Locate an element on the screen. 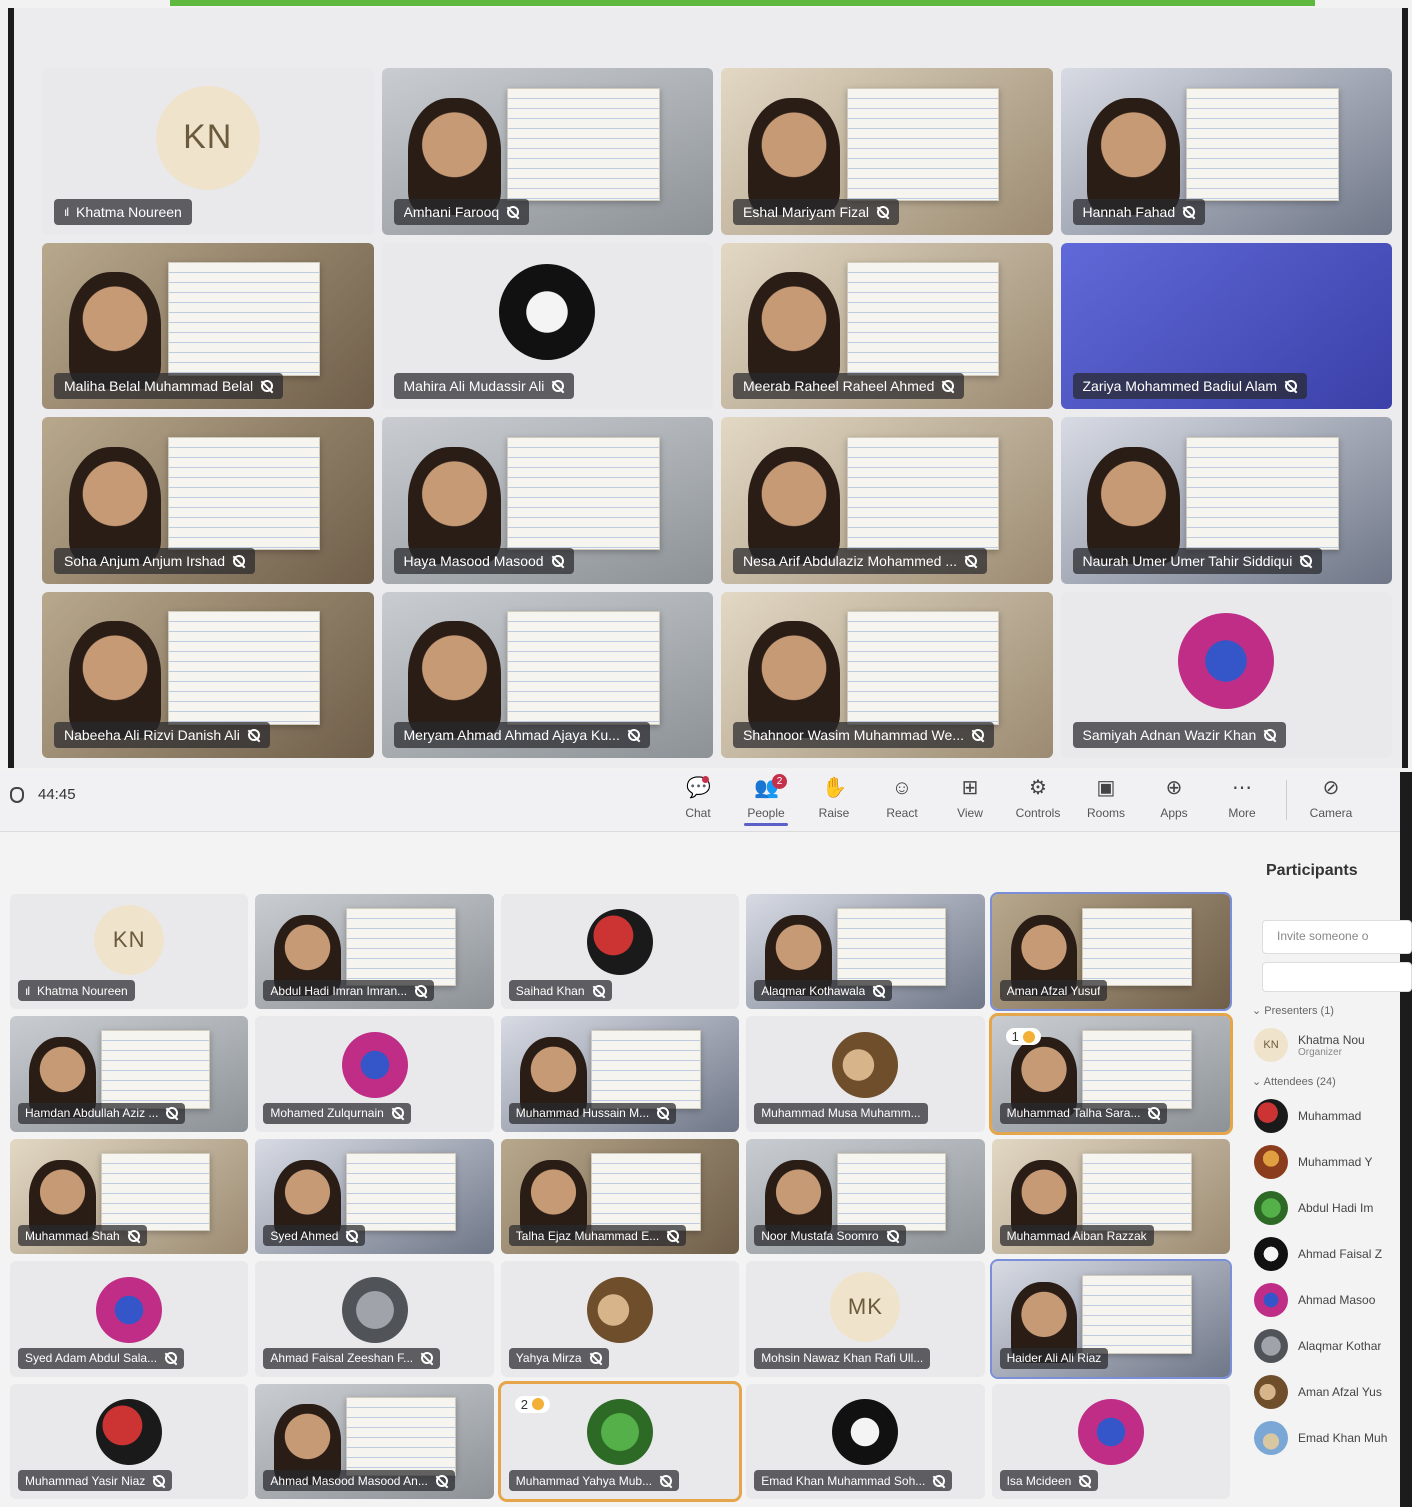 The width and height of the screenshot is (1412, 1507). toolbar-button-react: ☺ React is located at coordinates (902, 798).